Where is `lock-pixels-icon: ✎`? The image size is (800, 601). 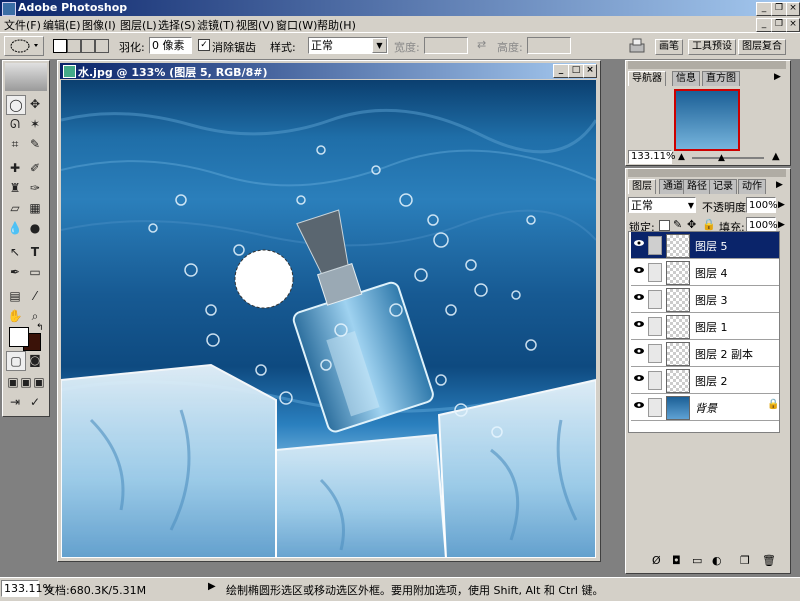
lock-pixels-icon: ✎ is located at coordinates (677, 224).